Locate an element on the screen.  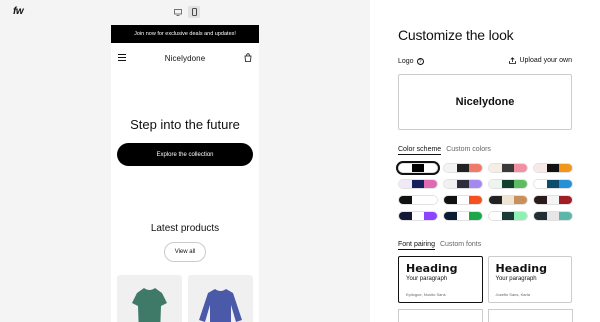
tab-color-scheme: Color scheme is located at coordinates (420, 150).